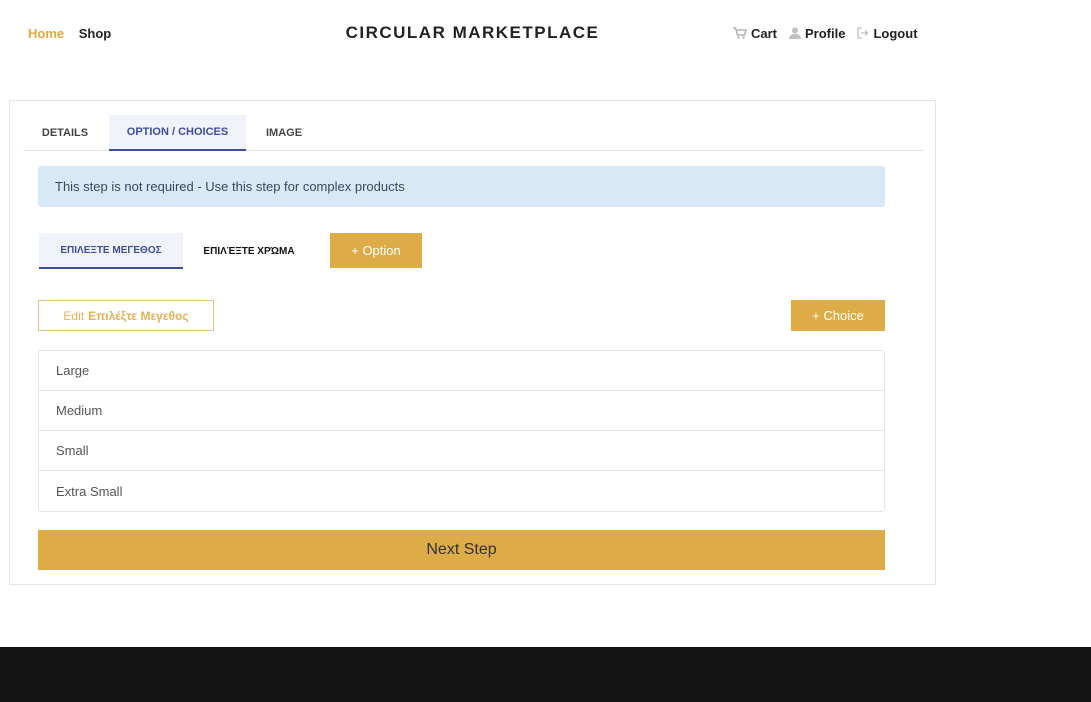 The image size is (1091, 702). I want to click on tab-image: IMAGE, so click(284, 133).